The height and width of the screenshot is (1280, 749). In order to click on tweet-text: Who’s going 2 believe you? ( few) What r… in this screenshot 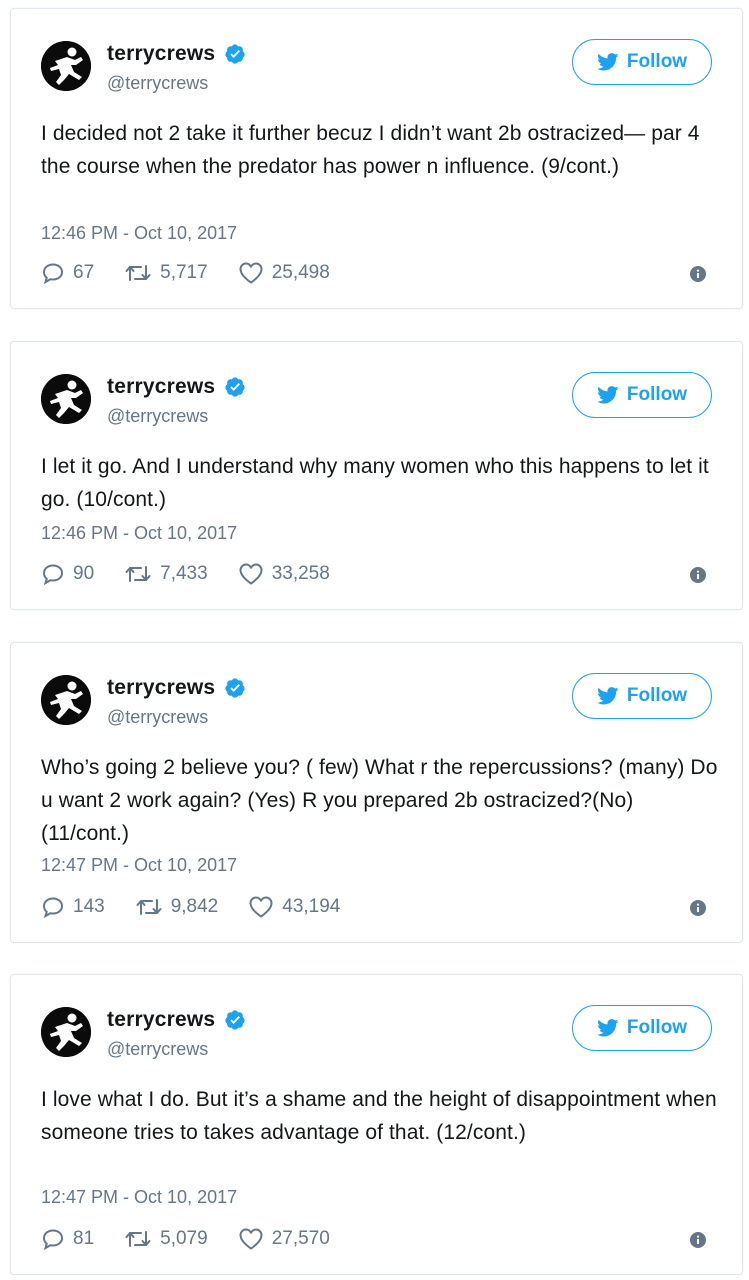, I will do `click(379, 800)`.